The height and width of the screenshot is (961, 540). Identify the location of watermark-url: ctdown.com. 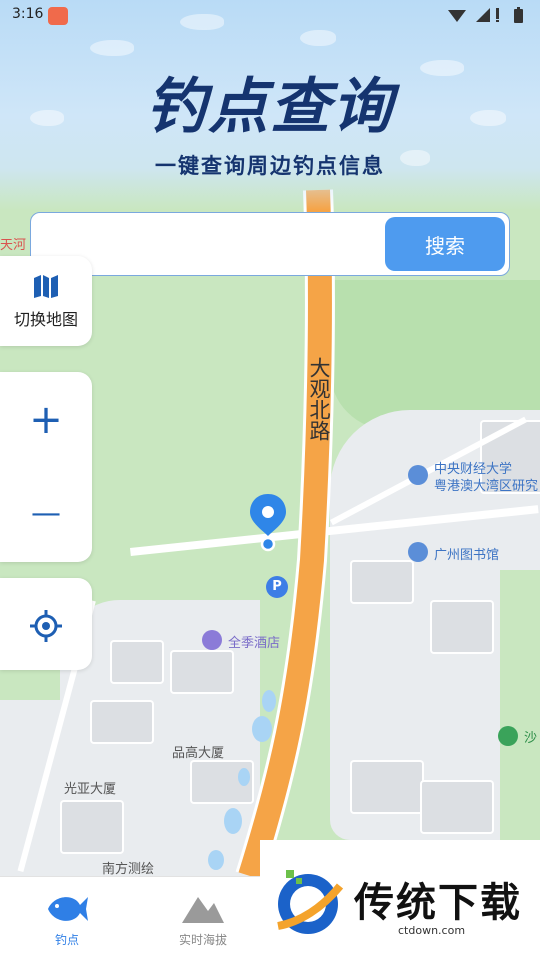
(432, 930).